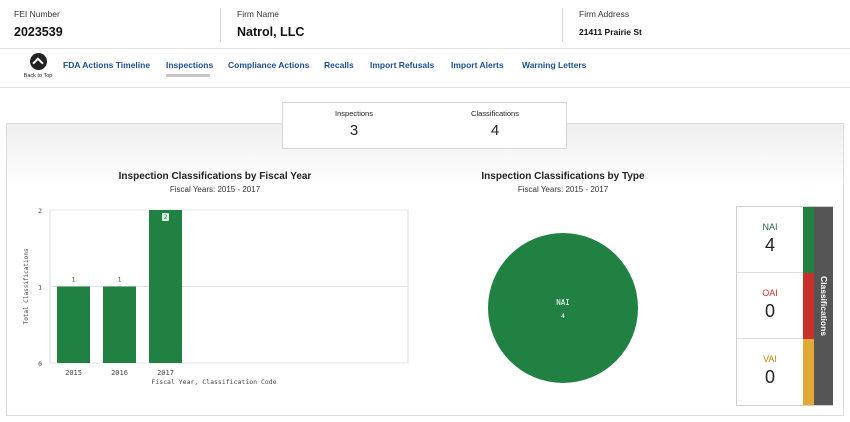 Image resolution: width=850 pixels, height=422 pixels. I want to click on x-tick-label-2016: 2016, so click(119, 373).